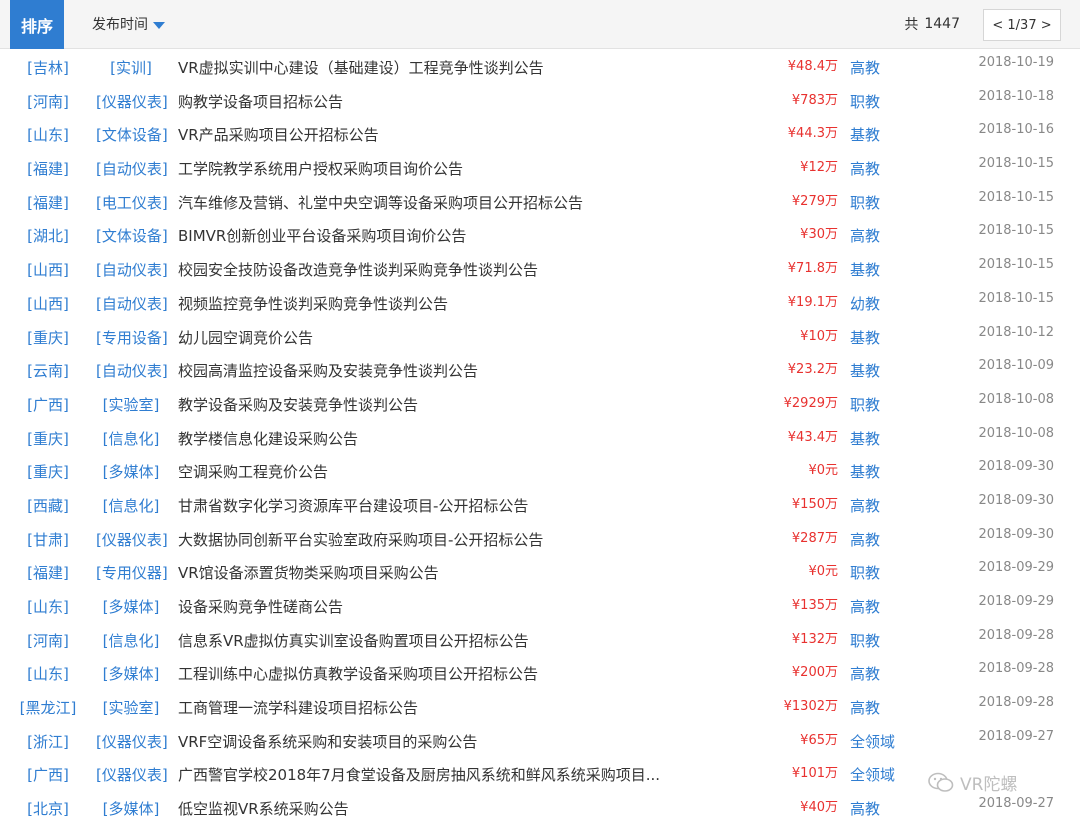 This screenshot has height=833, width=1080. I want to click on region-tag: [云南], so click(48, 370).